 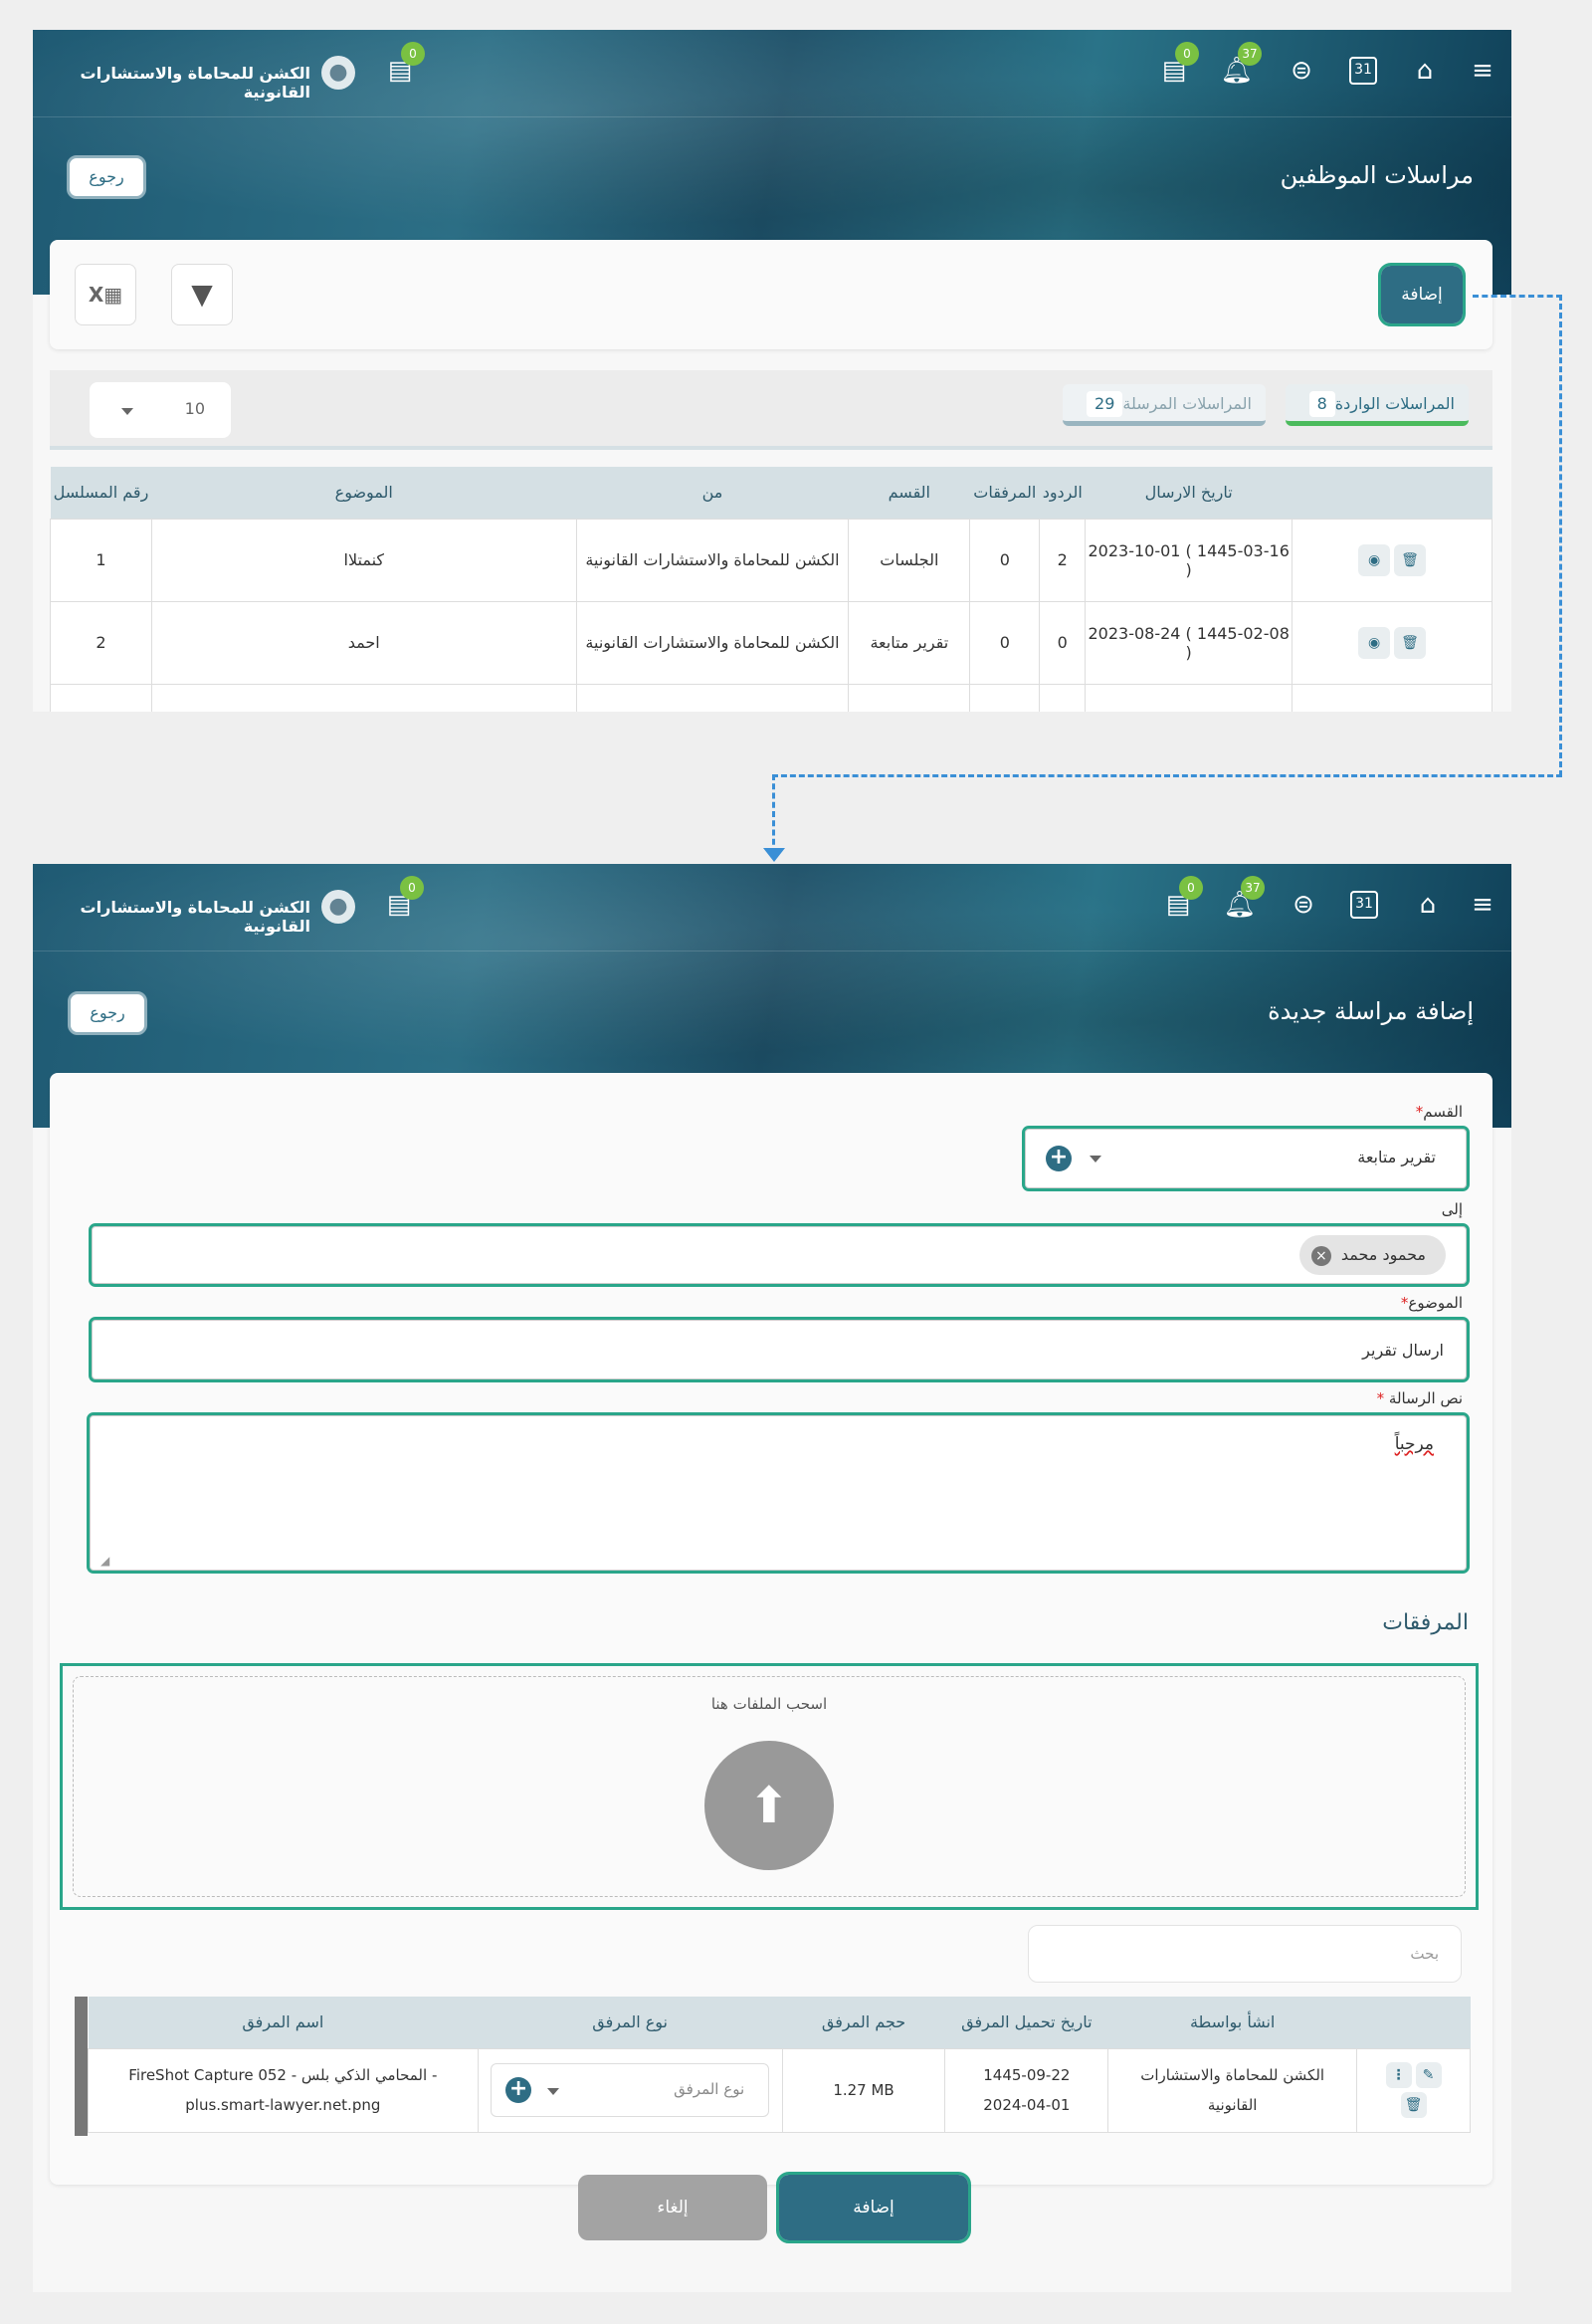 What do you see at coordinates (774, 855) in the screenshot?
I see `arrow-down-icon` at bounding box center [774, 855].